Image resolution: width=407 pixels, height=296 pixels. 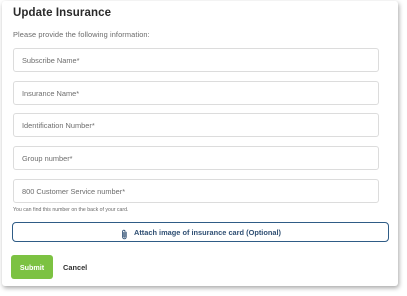 What do you see at coordinates (196, 60) in the screenshot?
I see `subscriber-name-input` at bounding box center [196, 60].